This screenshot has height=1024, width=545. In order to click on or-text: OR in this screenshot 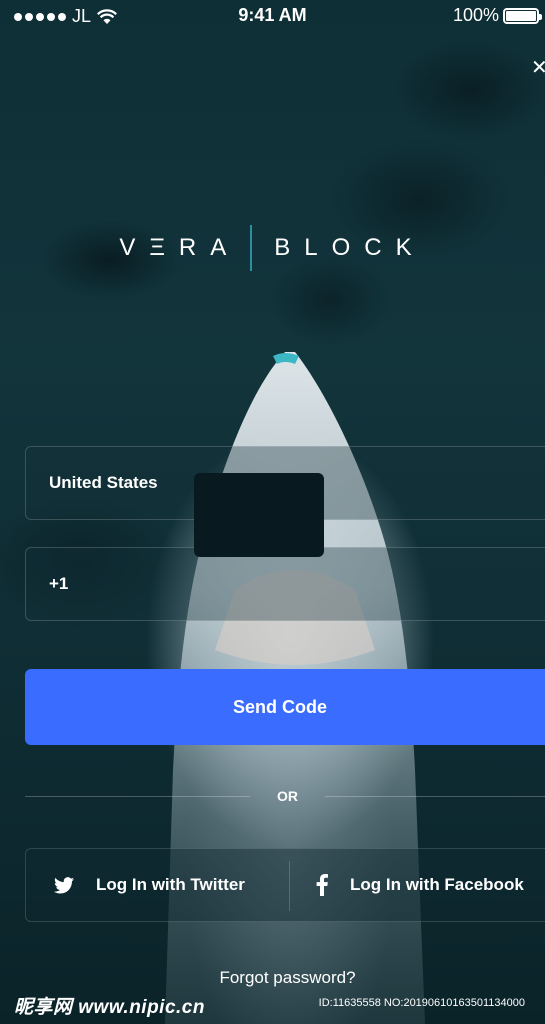, I will do `click(287, 796)`.